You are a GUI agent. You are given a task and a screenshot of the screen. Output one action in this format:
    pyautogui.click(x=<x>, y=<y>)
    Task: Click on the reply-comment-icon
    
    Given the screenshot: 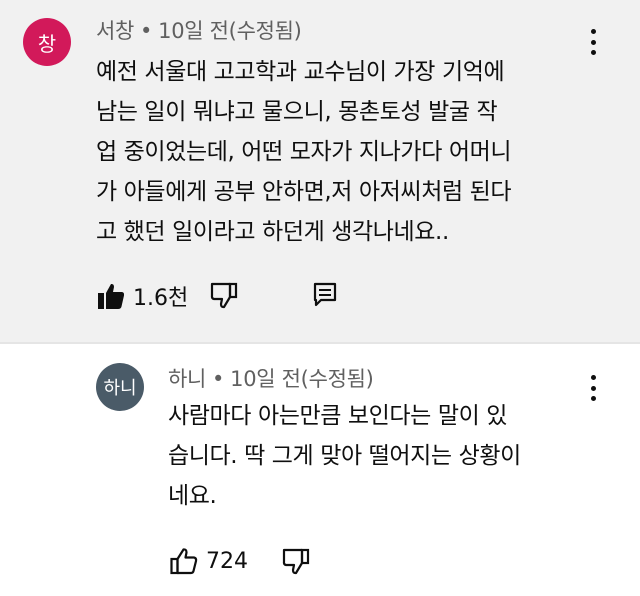 What is the action you would take?
    pyautogui.click(x=325, y=294)
    